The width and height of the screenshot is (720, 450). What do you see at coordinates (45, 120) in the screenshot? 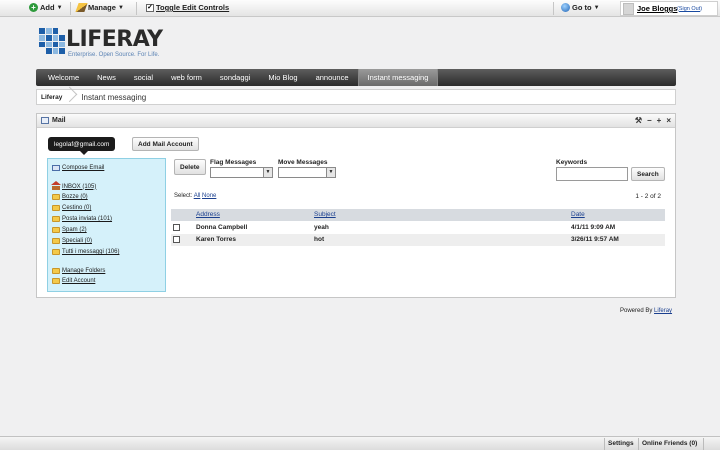
I see `mail-icon` at bounding box center [45, 120].